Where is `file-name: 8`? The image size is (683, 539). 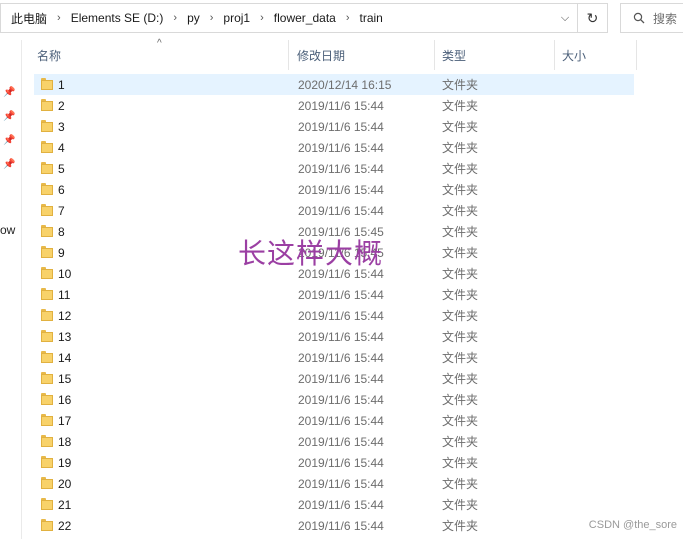 file-name: 8 is located at coordinates (61, 231).